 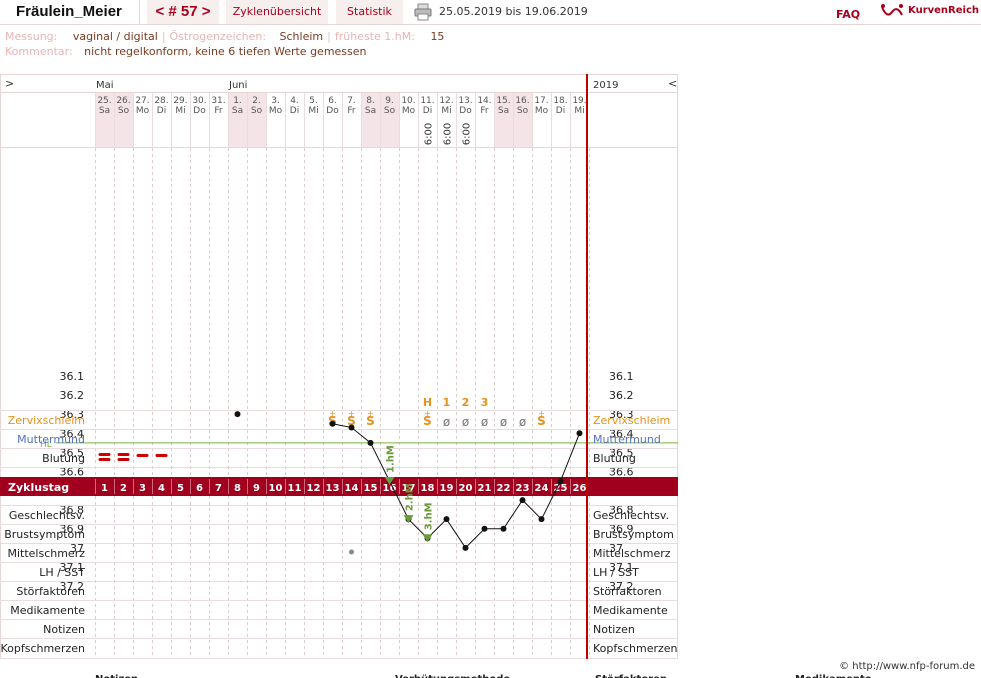 What do you see at coordinates (63, 458) in the screenshot?
I see `row-label-left: Blutung` at bounding box center [63, 458].